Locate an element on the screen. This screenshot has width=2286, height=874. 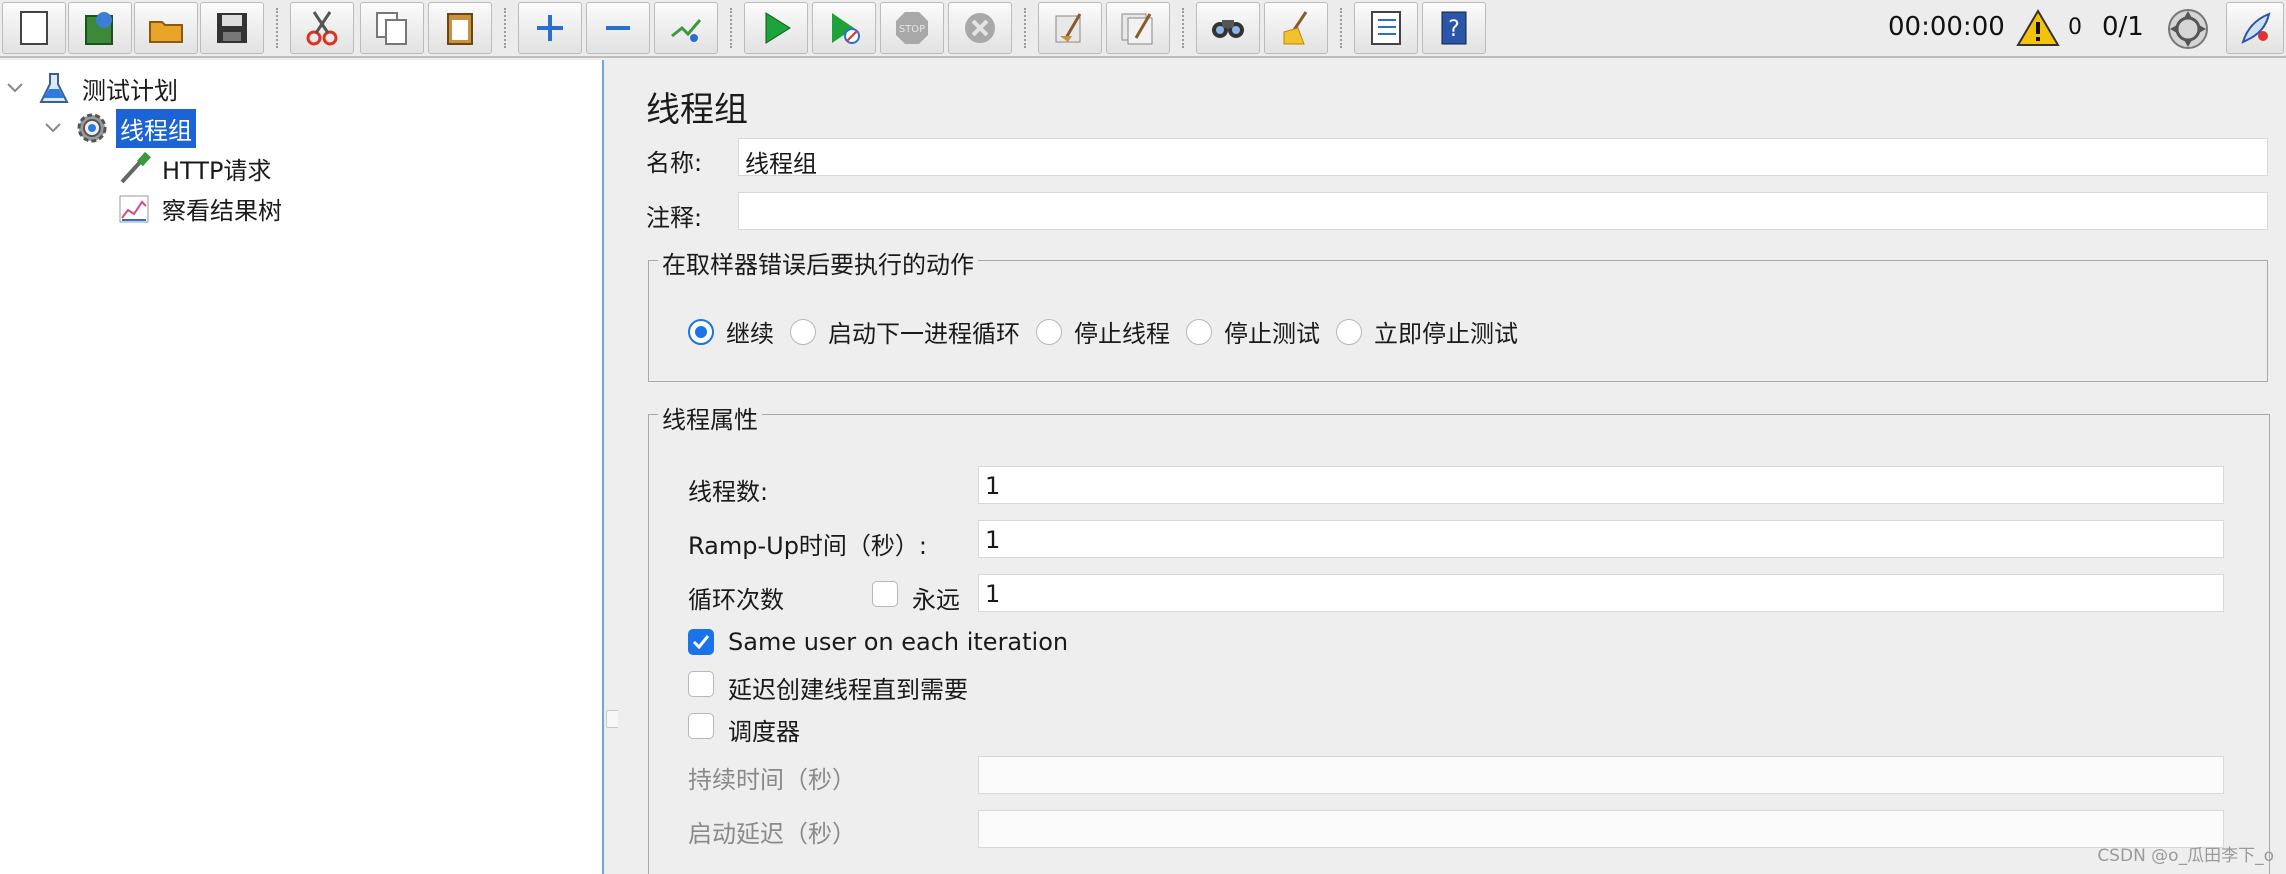
loop-label: 循环次数 is located at coordinates (736, 600).